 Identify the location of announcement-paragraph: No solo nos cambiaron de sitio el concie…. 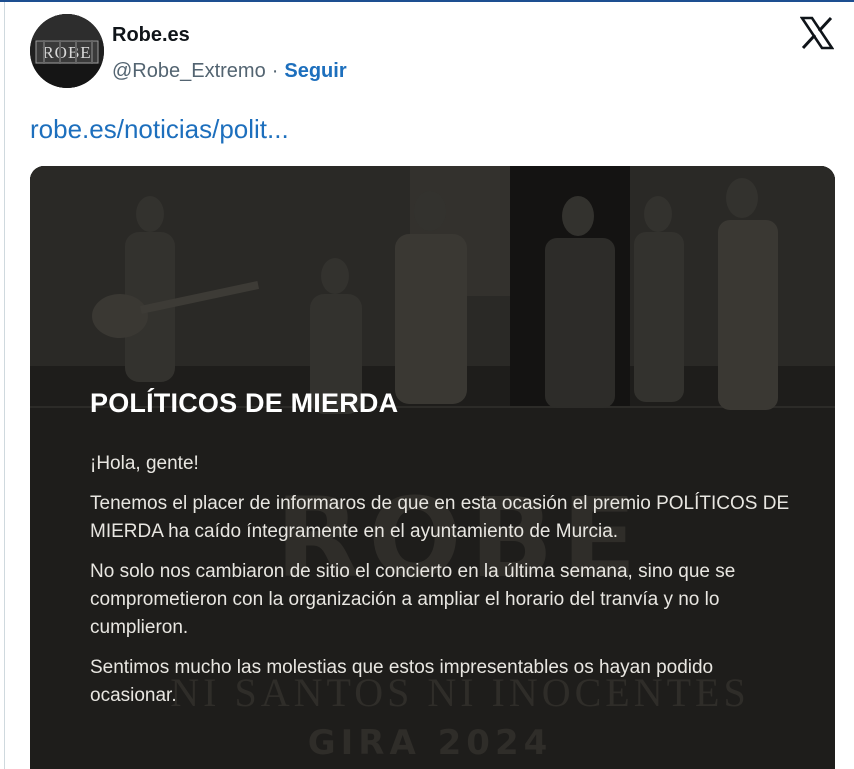
(413, 599).